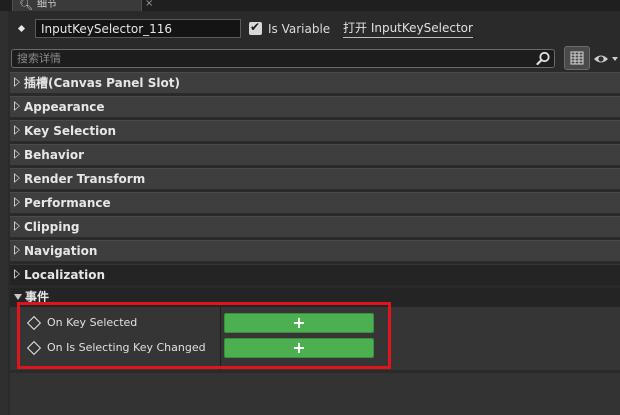 The height and width of the screenshot is (415, 620). I want to click on category-label: Performance, so click(67, 203).